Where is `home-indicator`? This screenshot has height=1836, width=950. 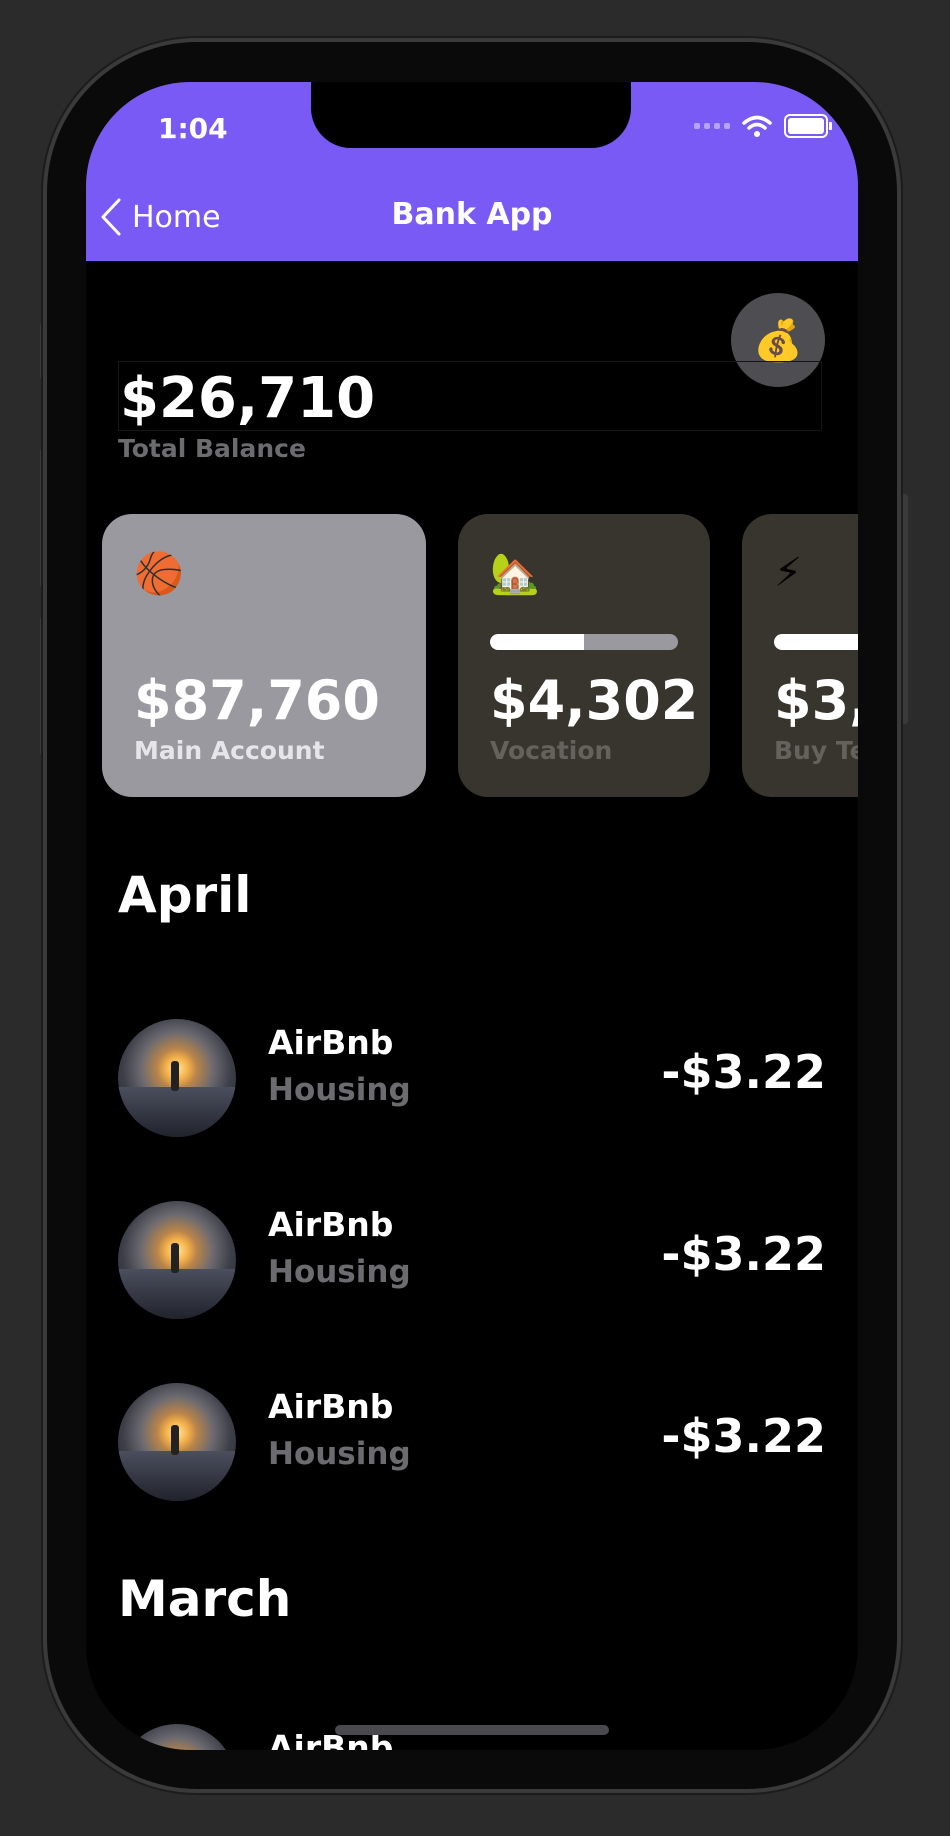
home-indicator is located at coordinates (472, 1730).